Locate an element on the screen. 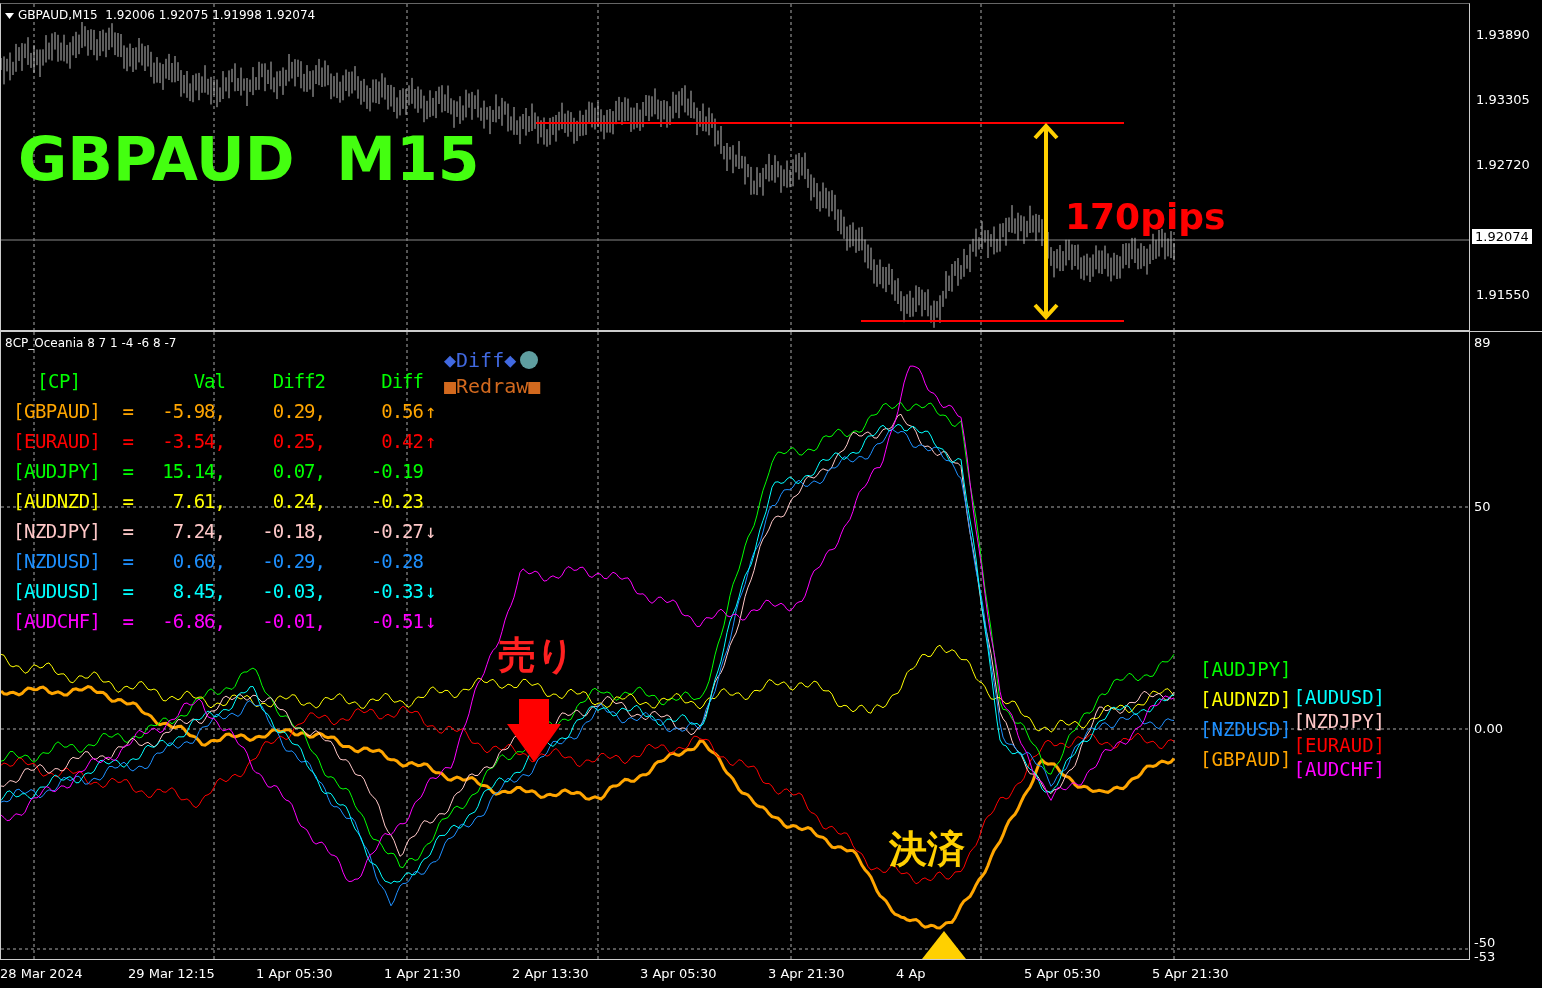 The image size is (1542, 988). column-header: [CP] is located at coordinates (59, 381).